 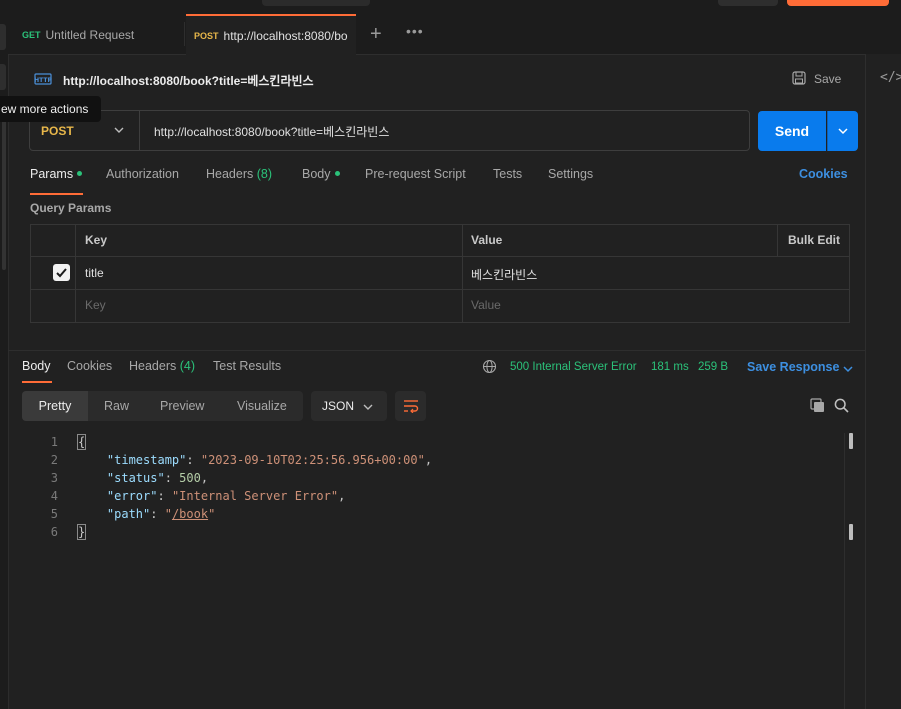 I want to click on save-response-button: Save Response, so click(x=793, y=367).